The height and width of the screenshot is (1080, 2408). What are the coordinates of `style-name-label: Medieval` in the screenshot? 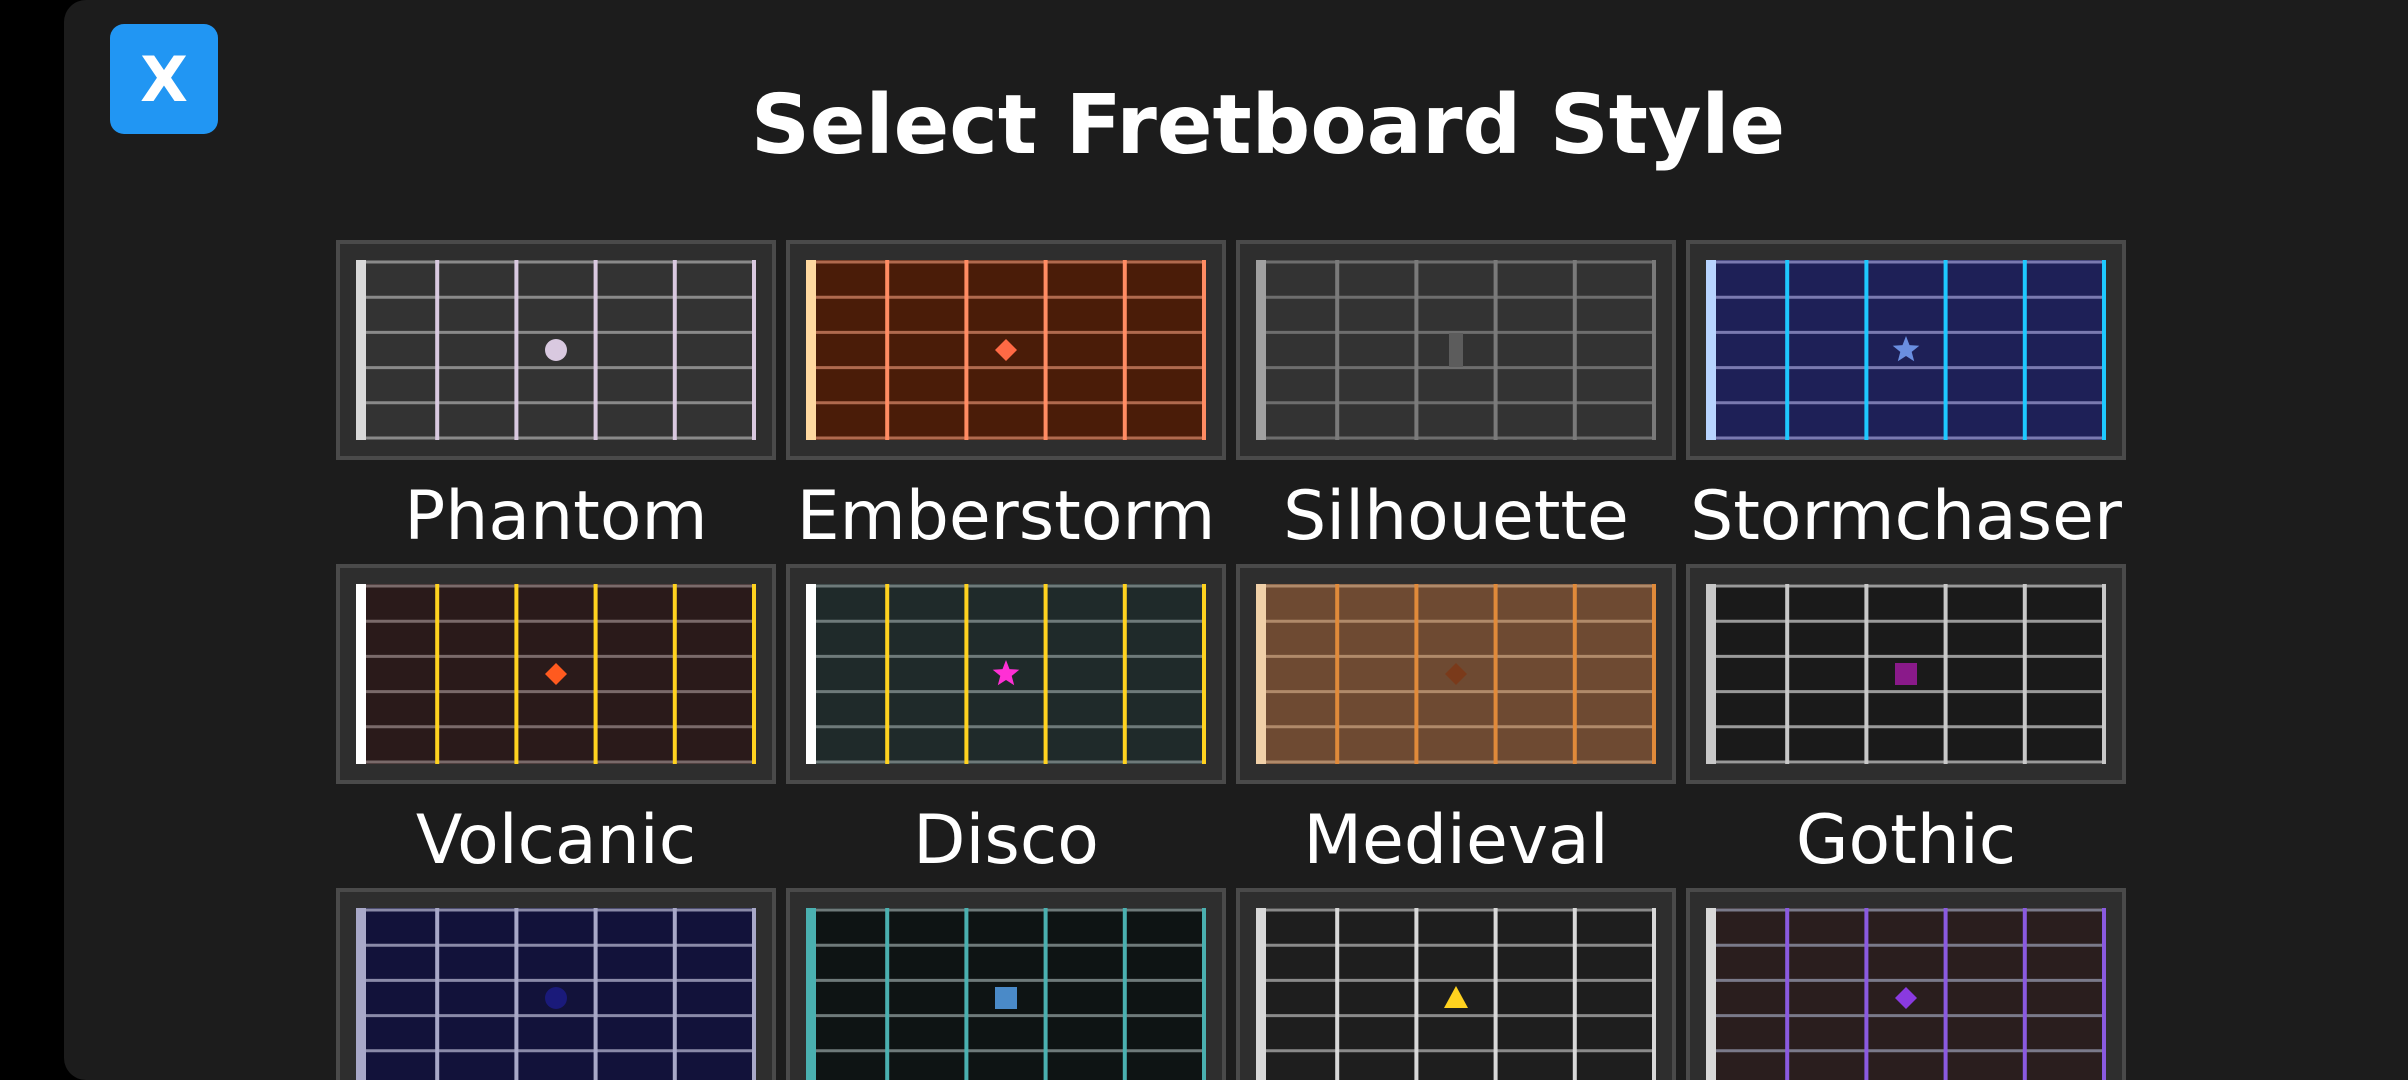 It's located at (1456, 840).